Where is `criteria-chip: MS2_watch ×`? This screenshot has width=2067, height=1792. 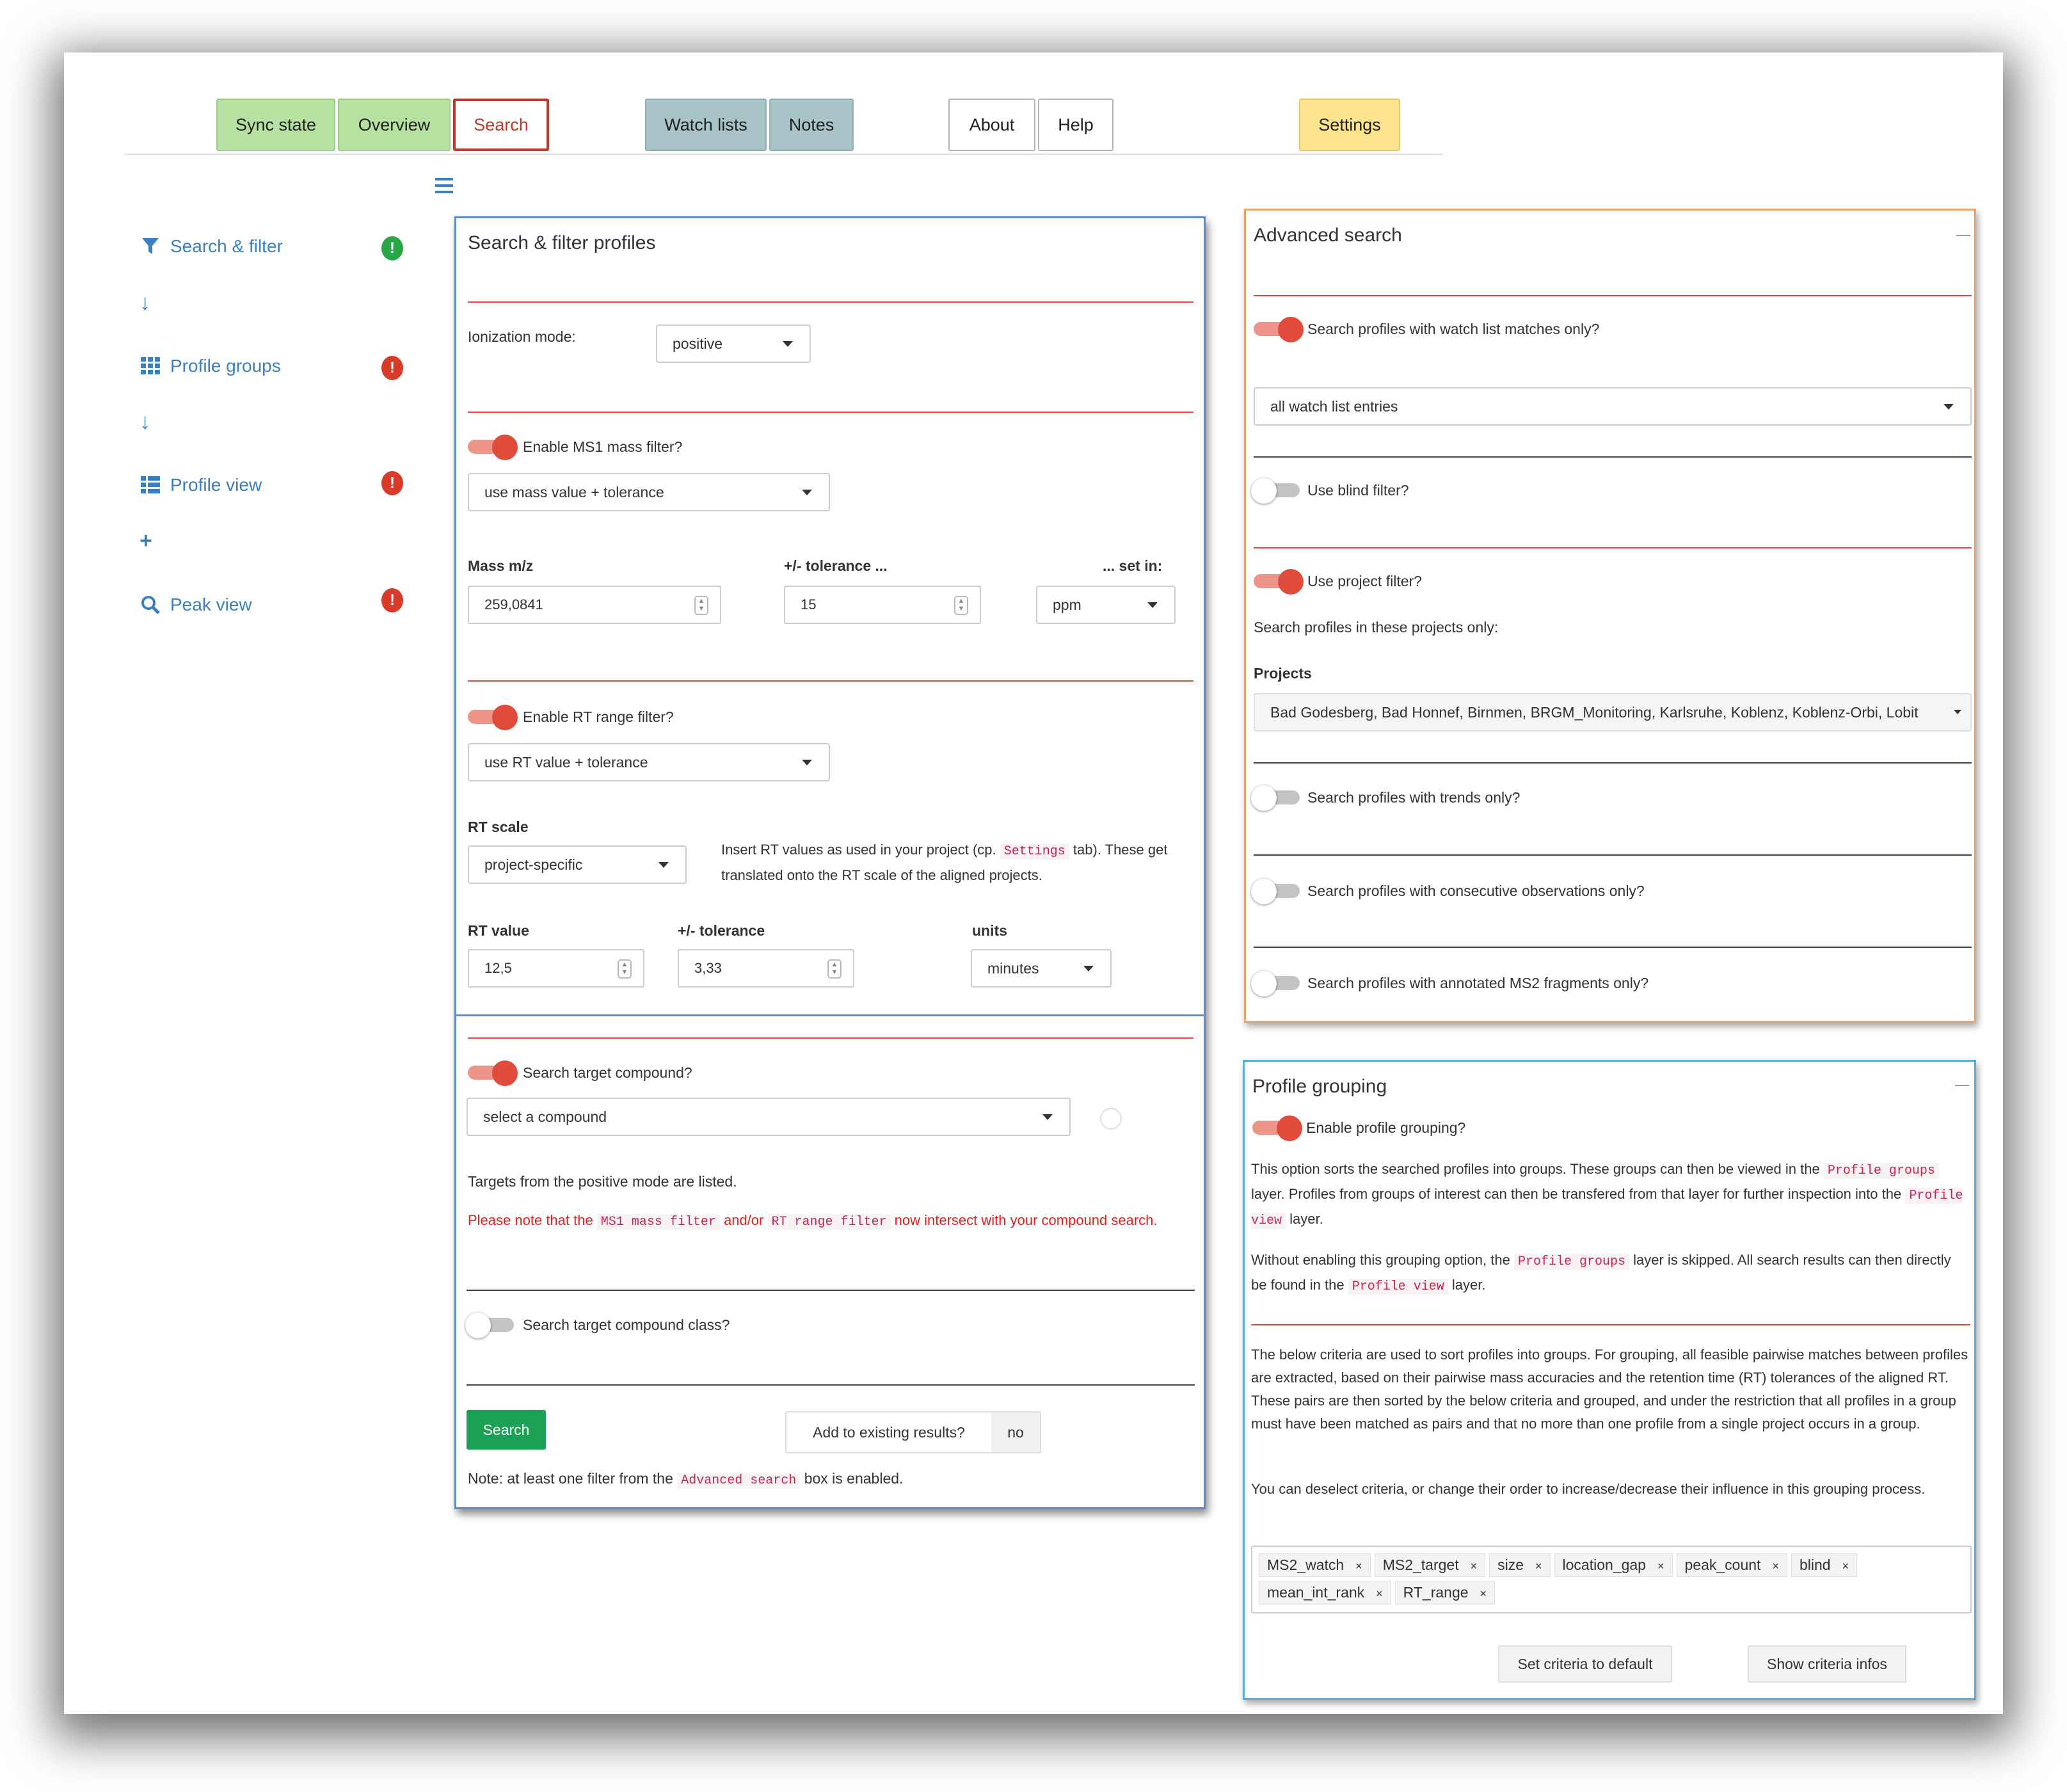 criteria-chip: MS2_watch × is located at coordinates (1315, 1565).